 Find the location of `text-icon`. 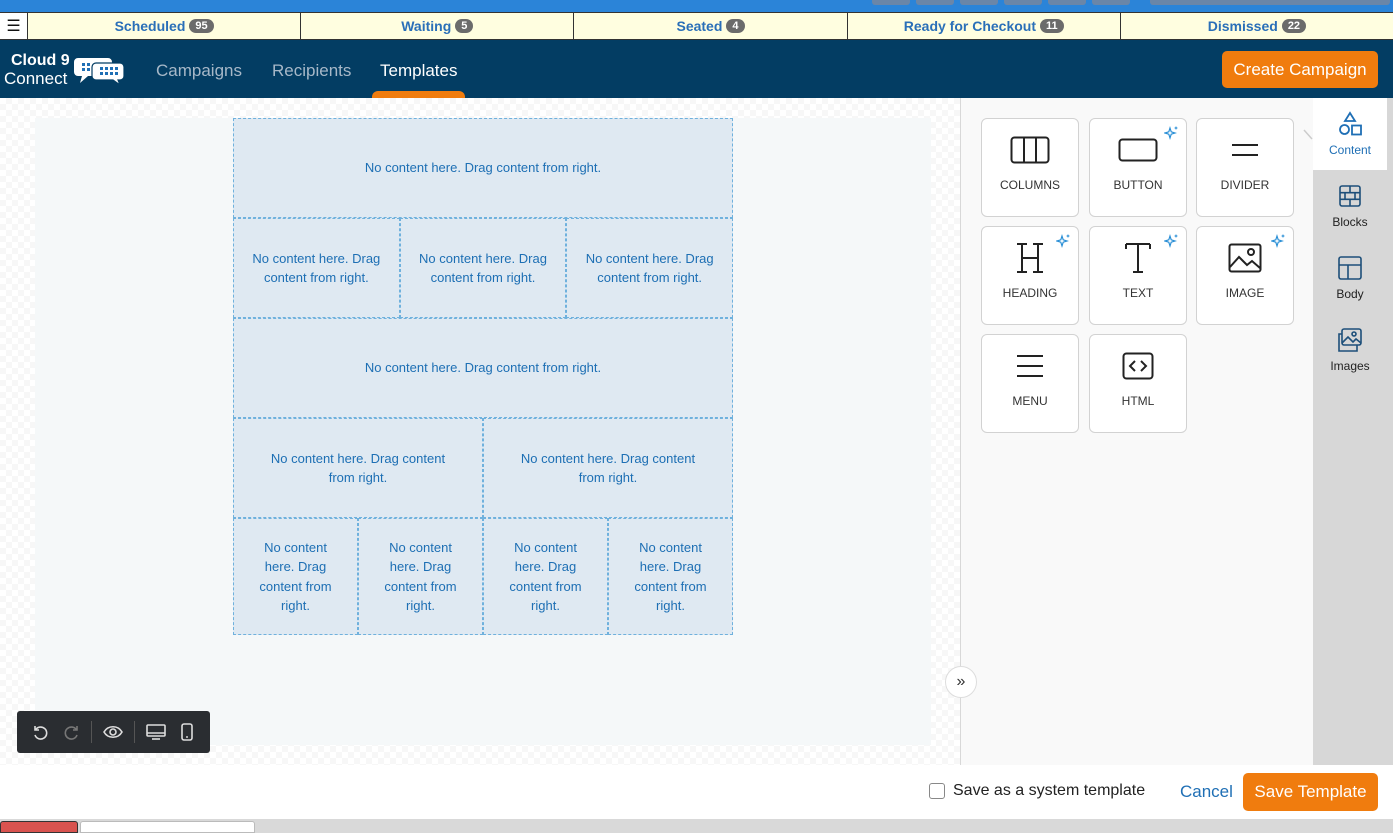

text-icon is located at coordinates (1138, 258).